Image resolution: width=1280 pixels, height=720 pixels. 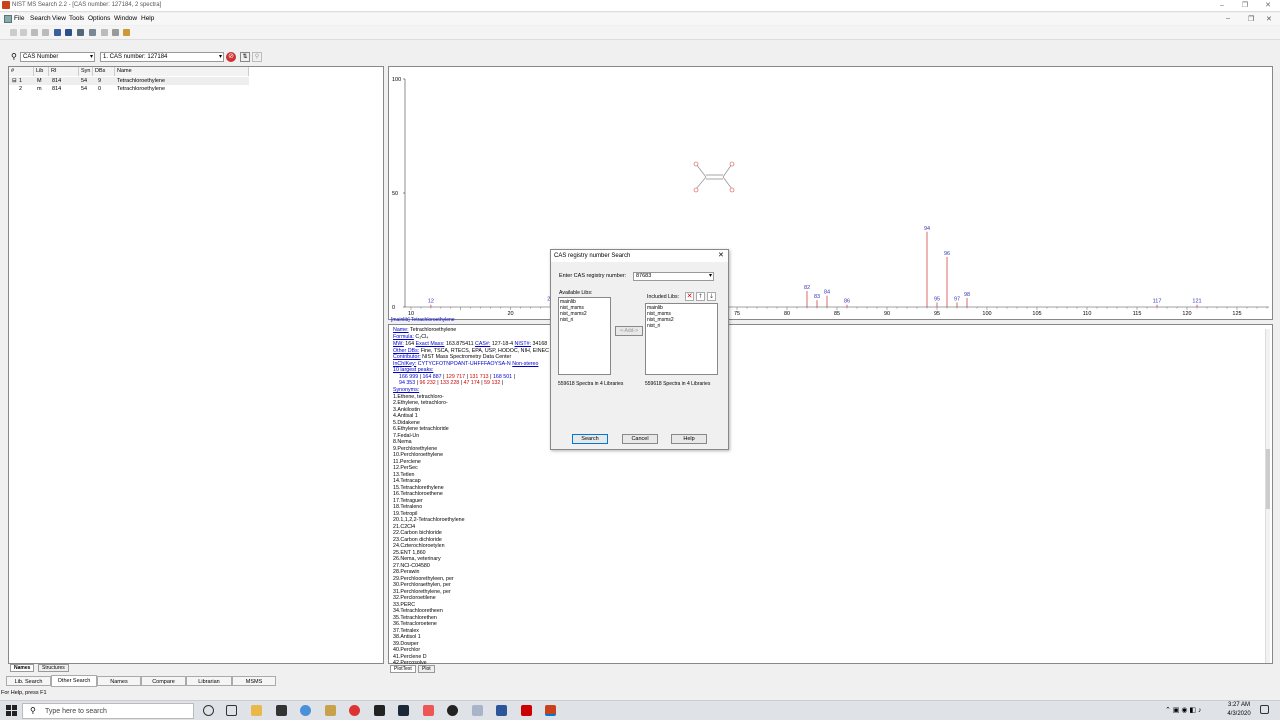 I want to click on help-icon, so click(x=126, y=32).